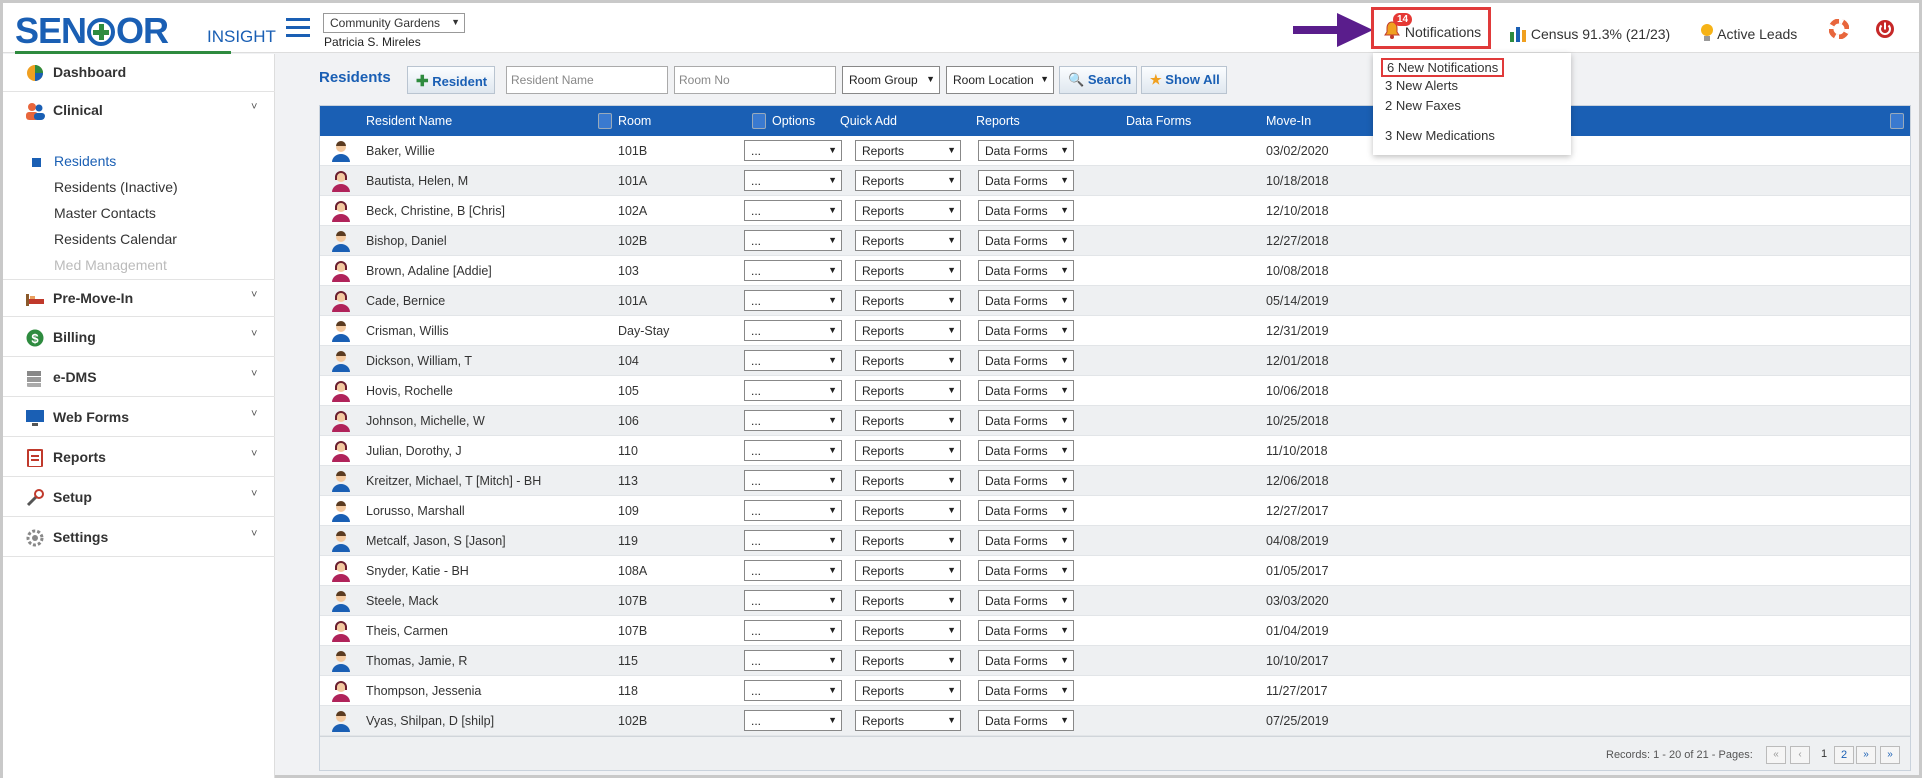 Image resolution: width=1922 pixels, height=778 pixels. What do you see at coordinates (1423, 105) in the screenshot?
I see `new-faxes-item: 2 New Faxes` at bounding box center [1423, 105].